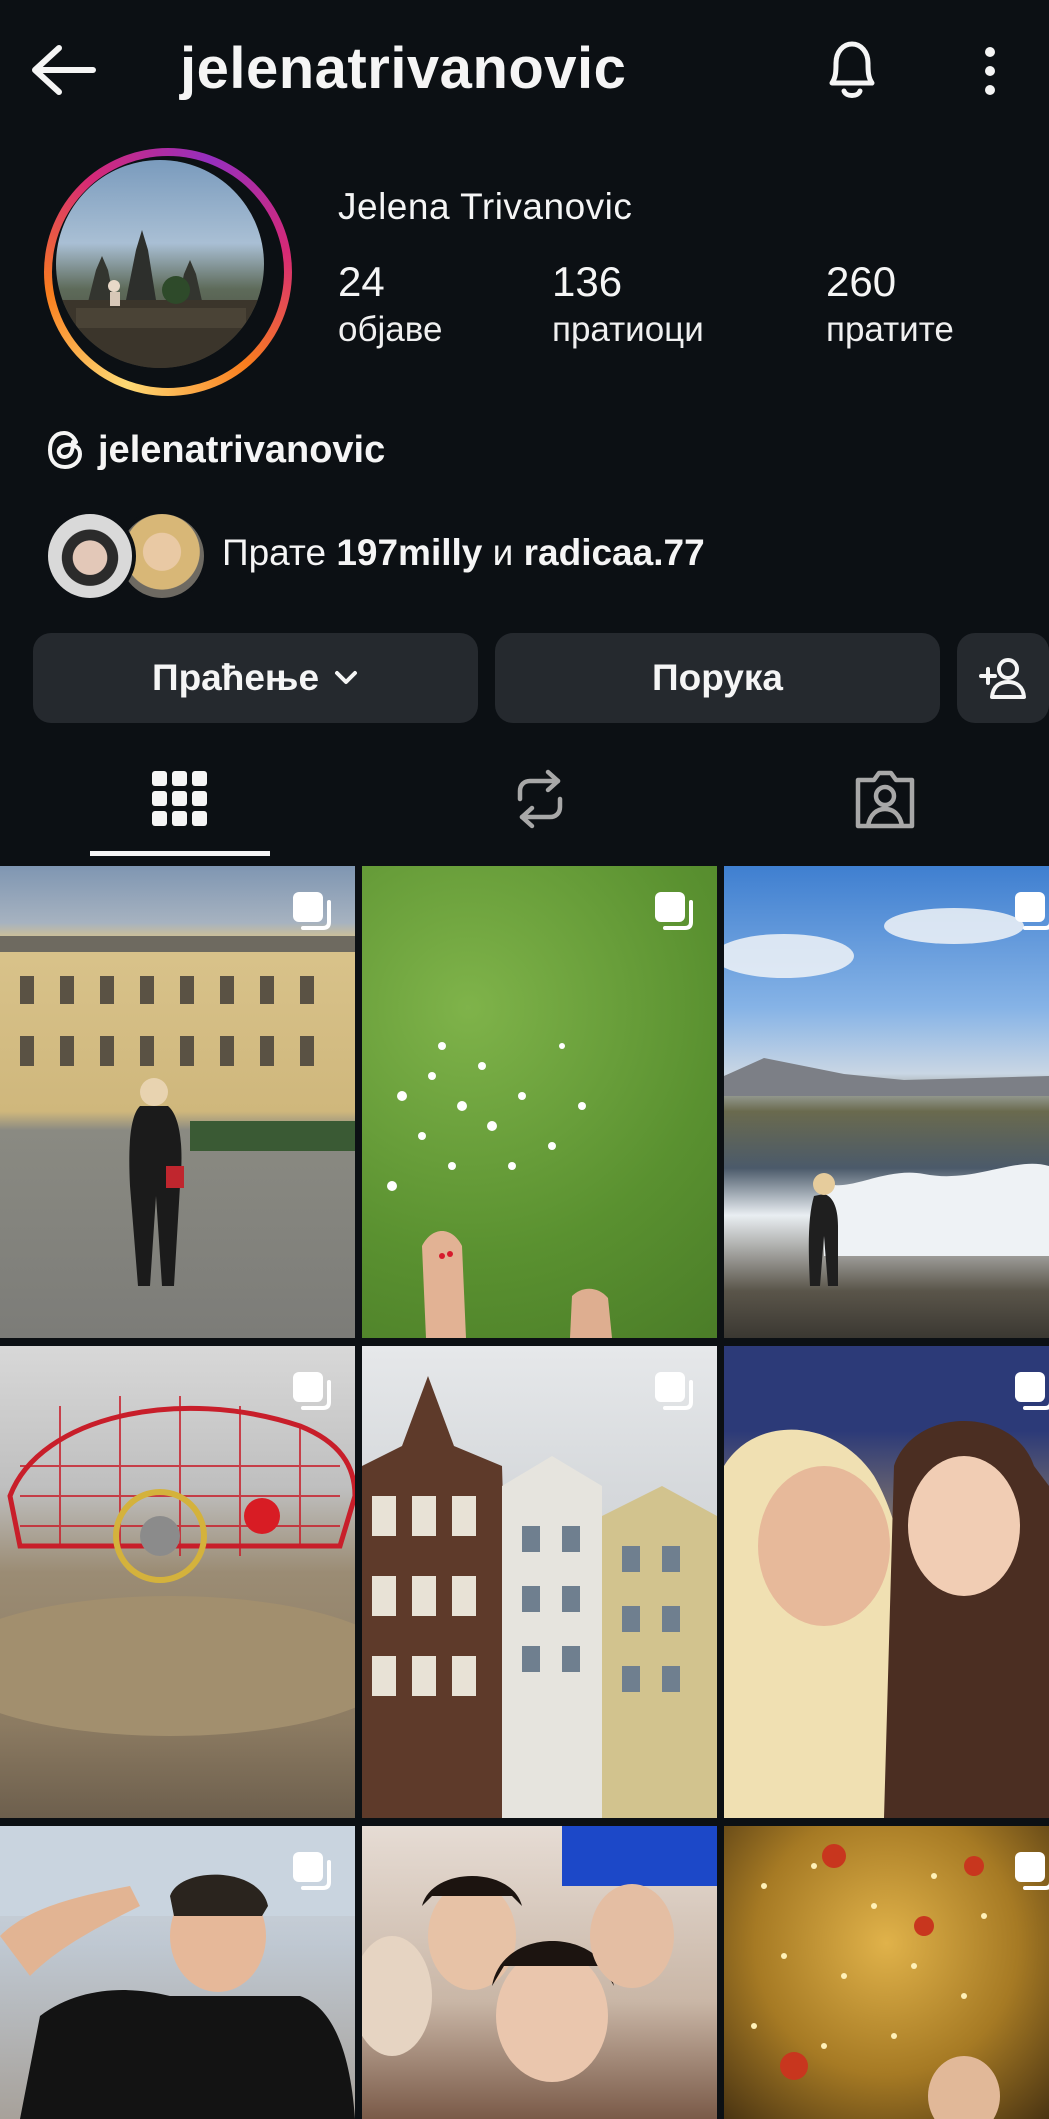  I want to click on bell-icon, so click(852, 69).